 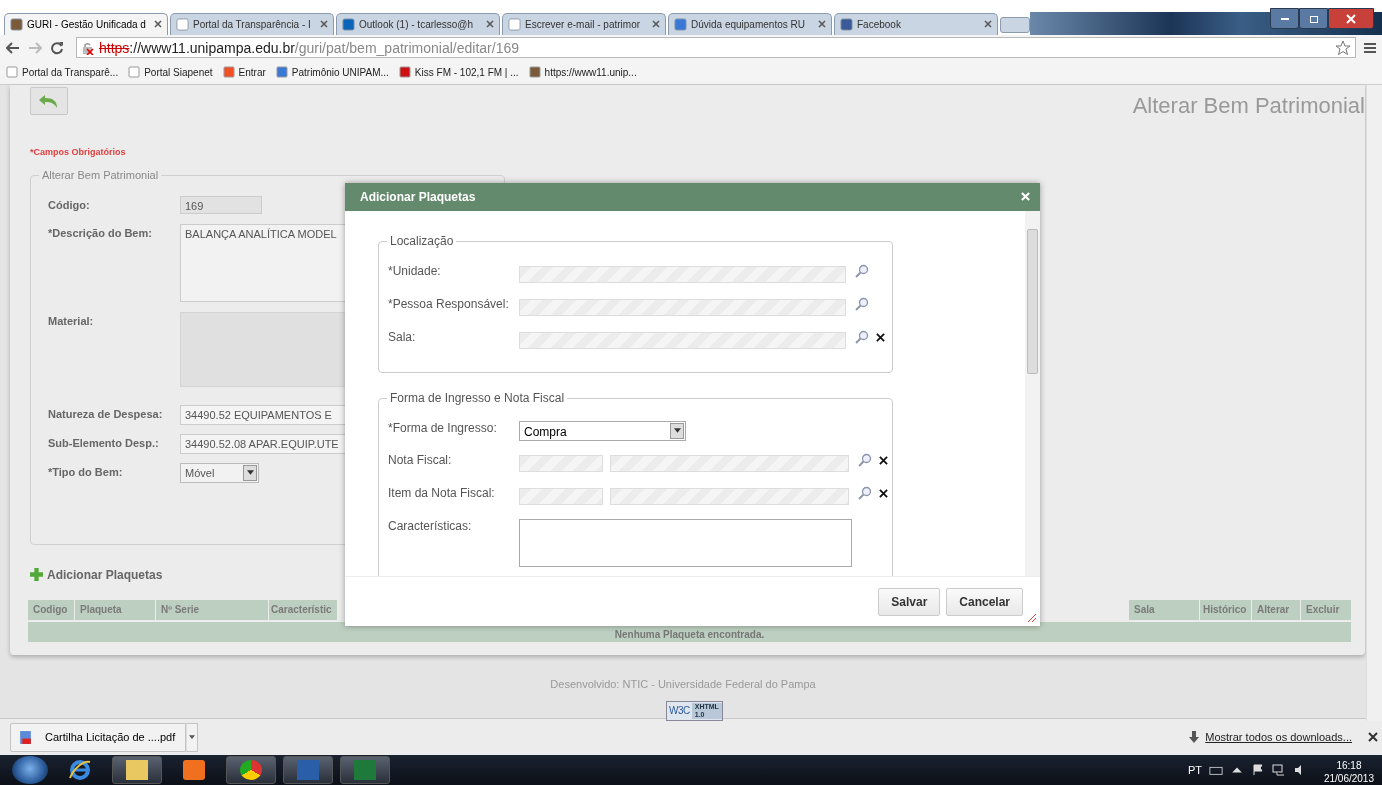 I want to click on field-label: *Tipo do Bem:, so click(x=86, y=471).